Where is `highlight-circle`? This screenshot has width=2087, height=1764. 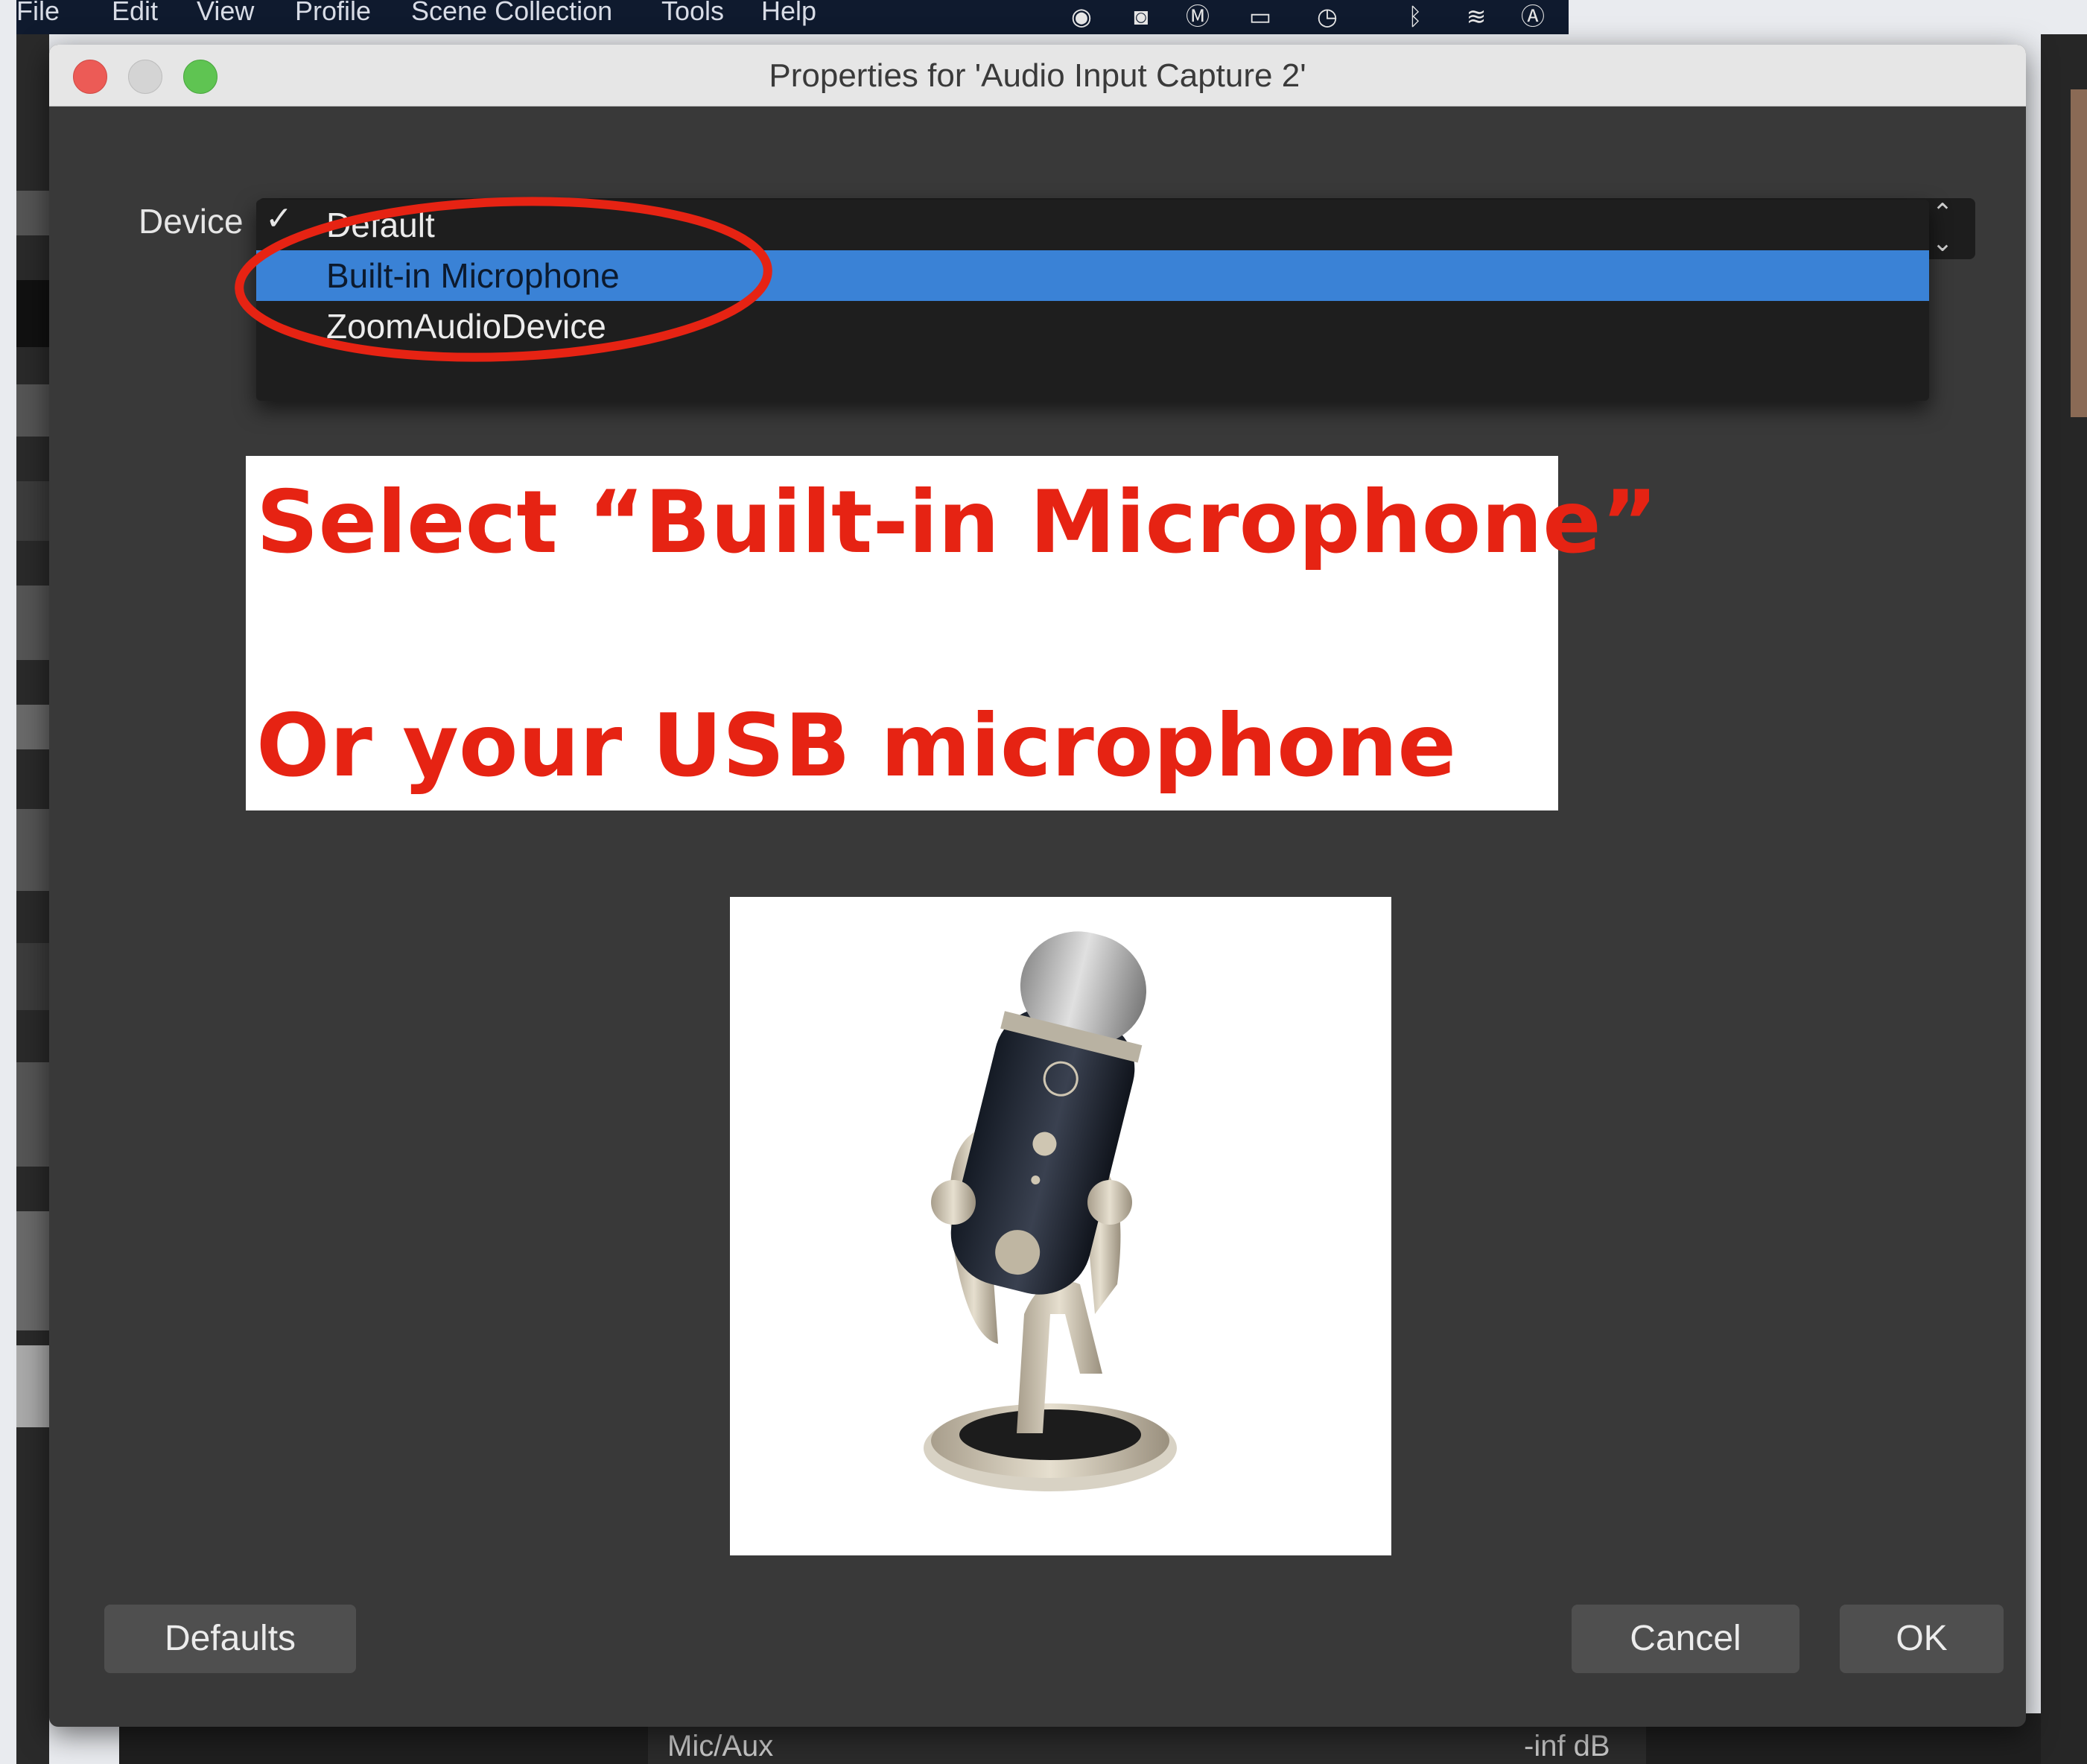
highlight-circle is located at coordinates (504, 279).